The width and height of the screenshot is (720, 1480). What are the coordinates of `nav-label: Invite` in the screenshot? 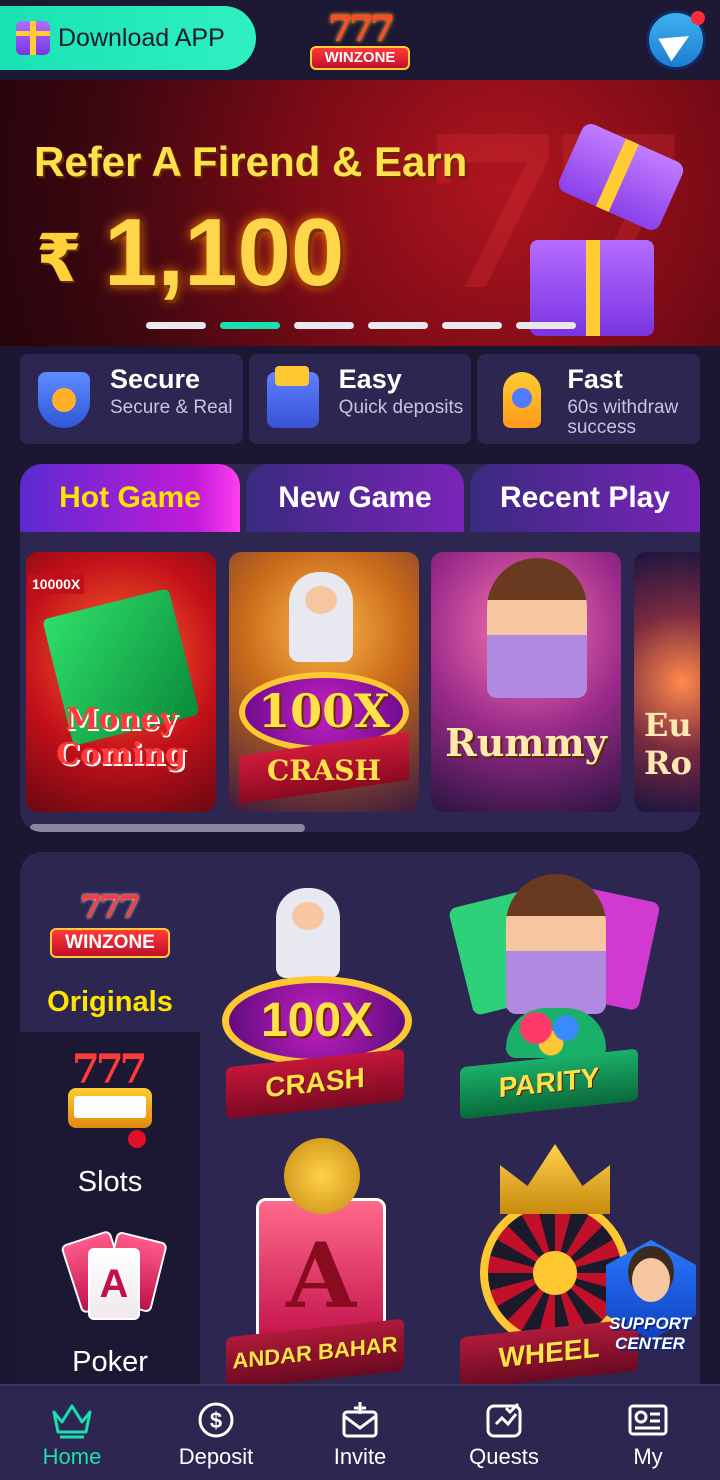 It's located at (360, 1456).